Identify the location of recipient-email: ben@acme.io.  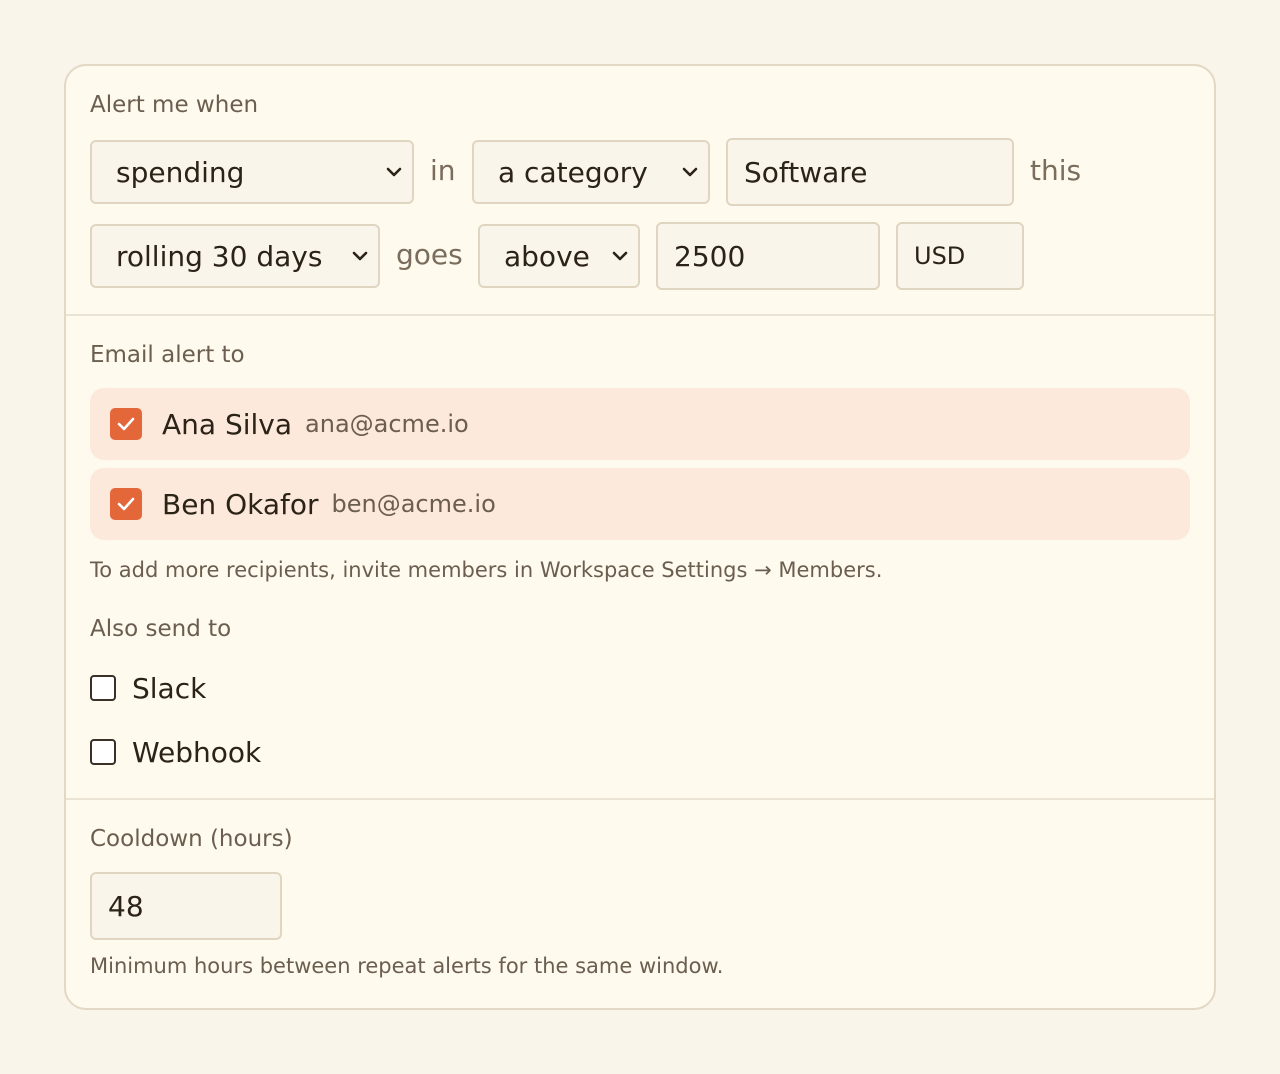
(413, 504).